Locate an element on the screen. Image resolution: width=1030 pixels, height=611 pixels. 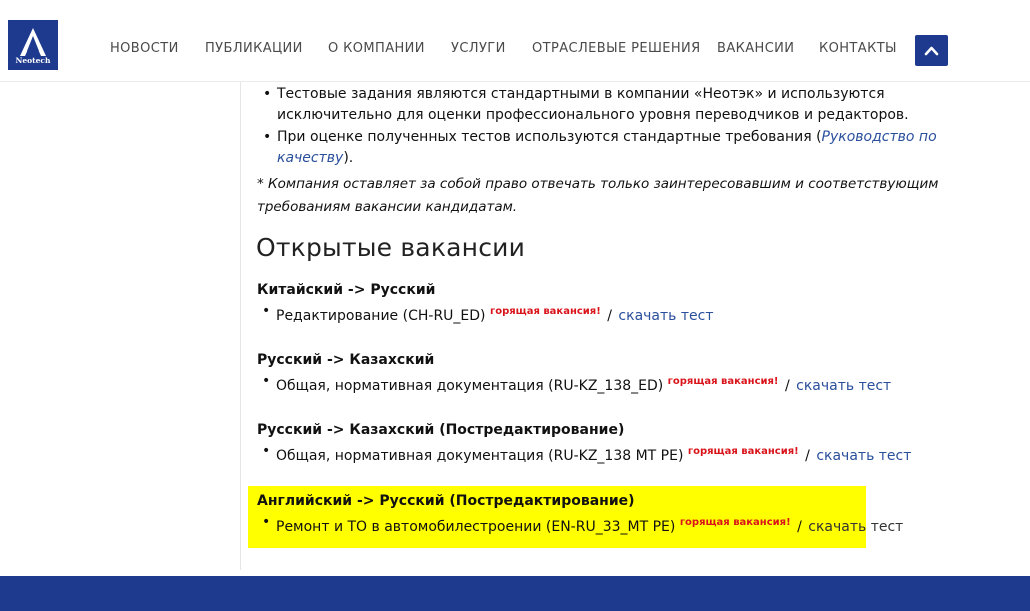
site-footer is located at coordinates (515, 593).